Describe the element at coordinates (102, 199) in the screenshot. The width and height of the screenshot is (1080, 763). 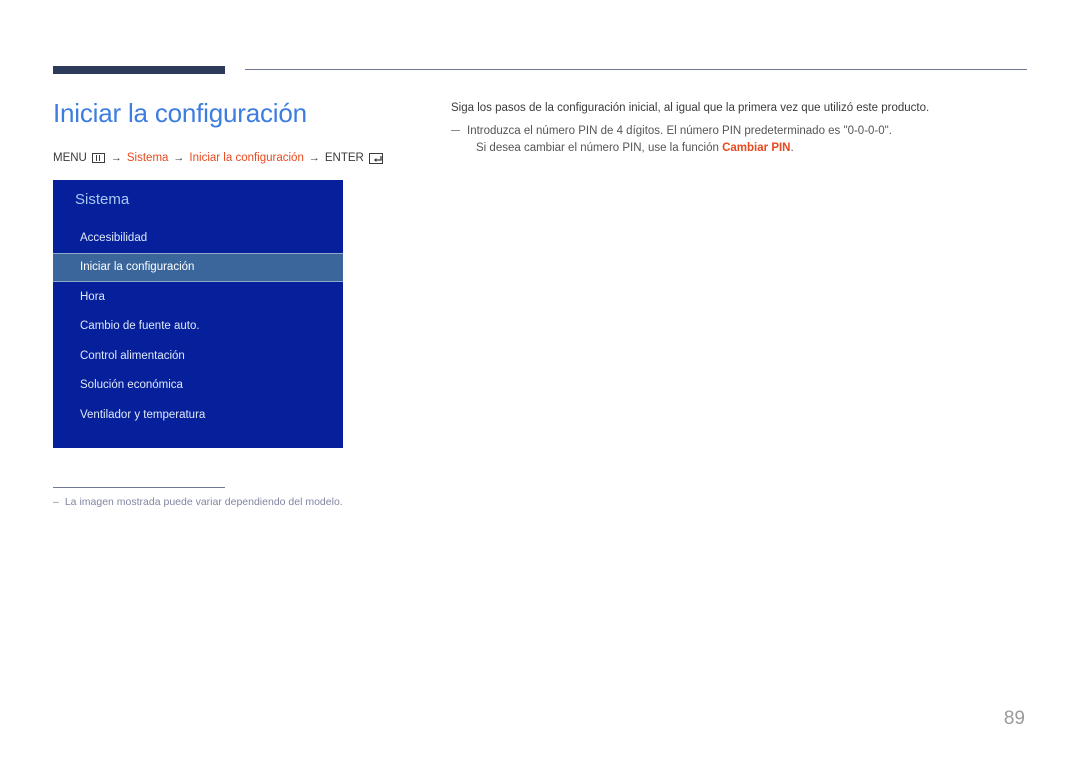
I see `osd-menu-header: Sistema` at that location.